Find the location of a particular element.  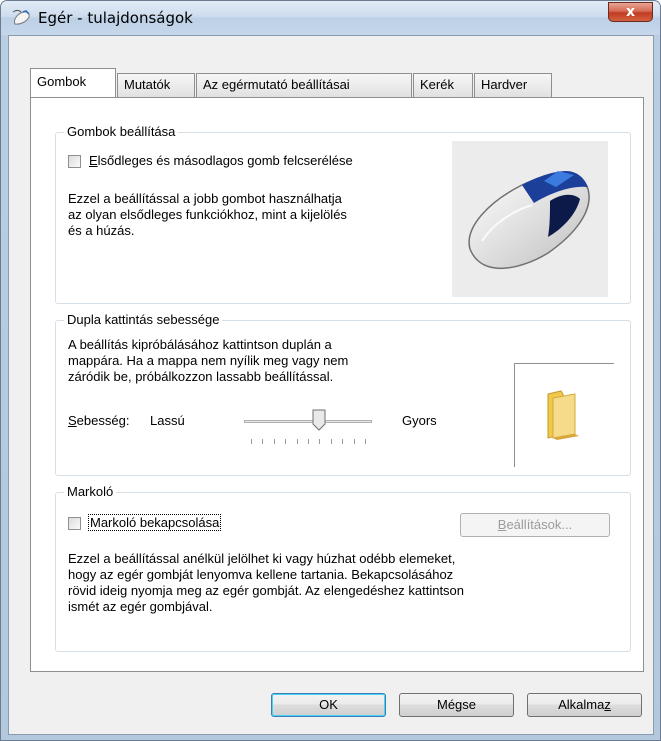

fast-label: Gyors is located at coordinates (419, 420).